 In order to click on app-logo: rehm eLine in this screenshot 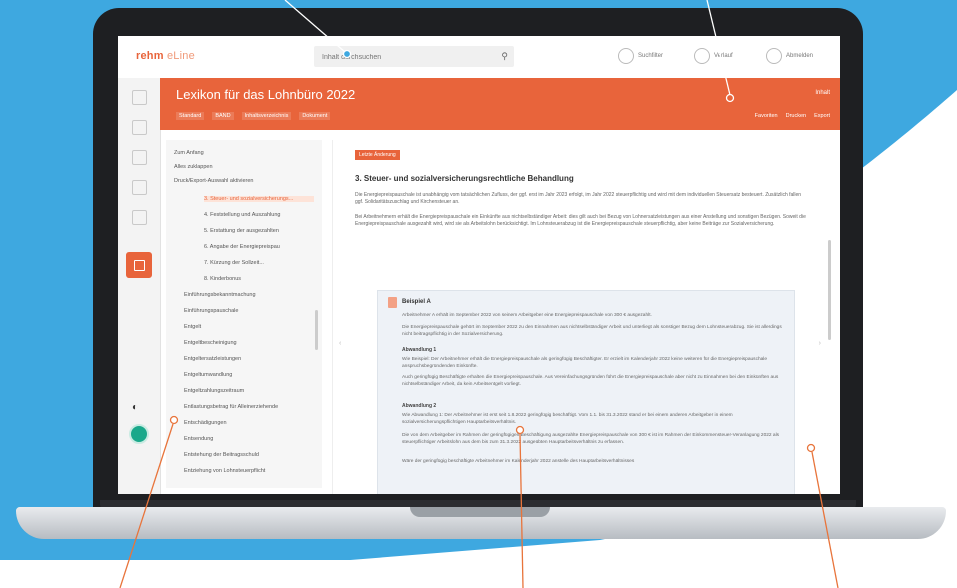, I will do `click(165, 56)`.